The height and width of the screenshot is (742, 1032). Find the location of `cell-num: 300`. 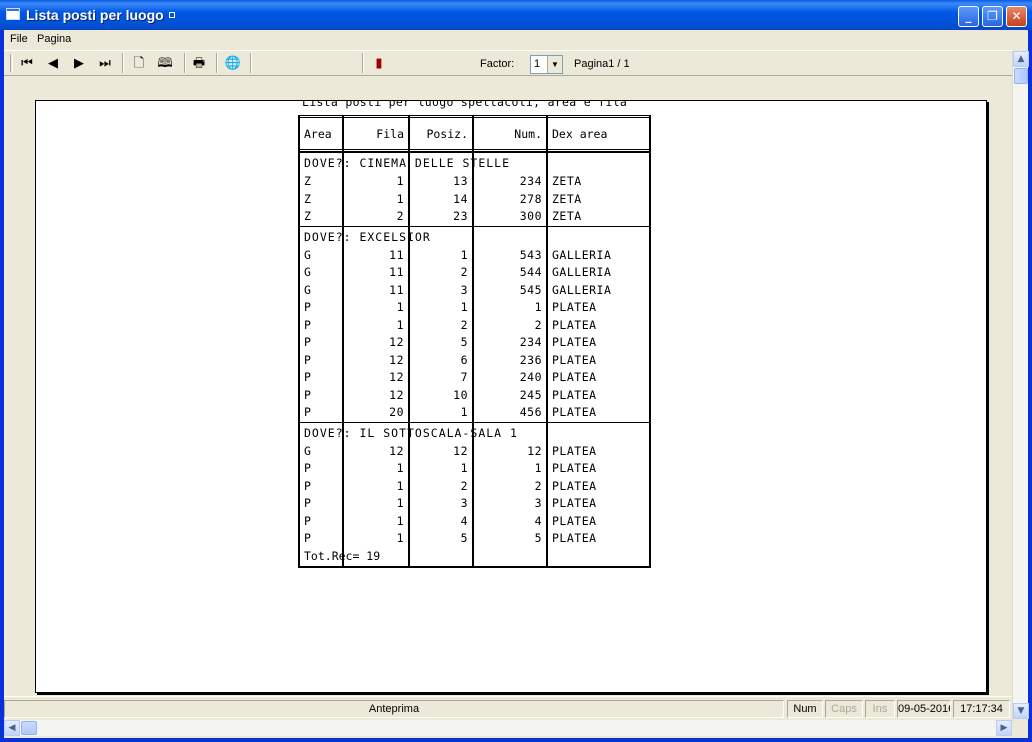

cell-num: 300 is located at coordinates (530, 216).